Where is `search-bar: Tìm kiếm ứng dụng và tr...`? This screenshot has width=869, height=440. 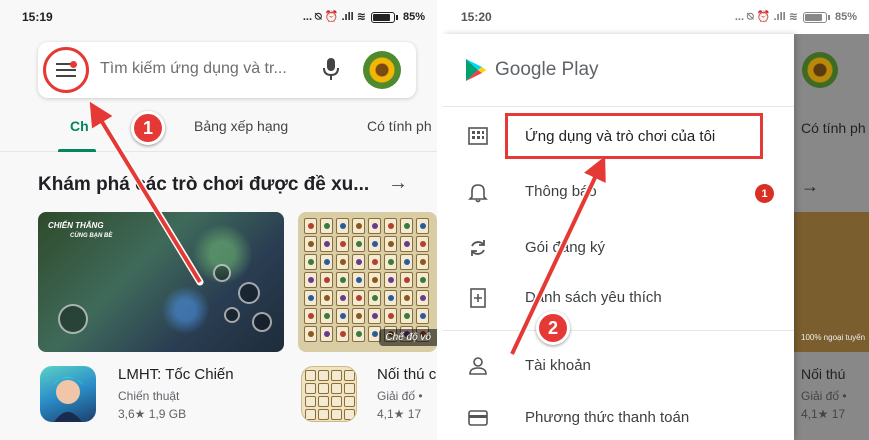
search-bar: Tìm kiếm ứng dụng và tr... is located at coordinates (227, 70).